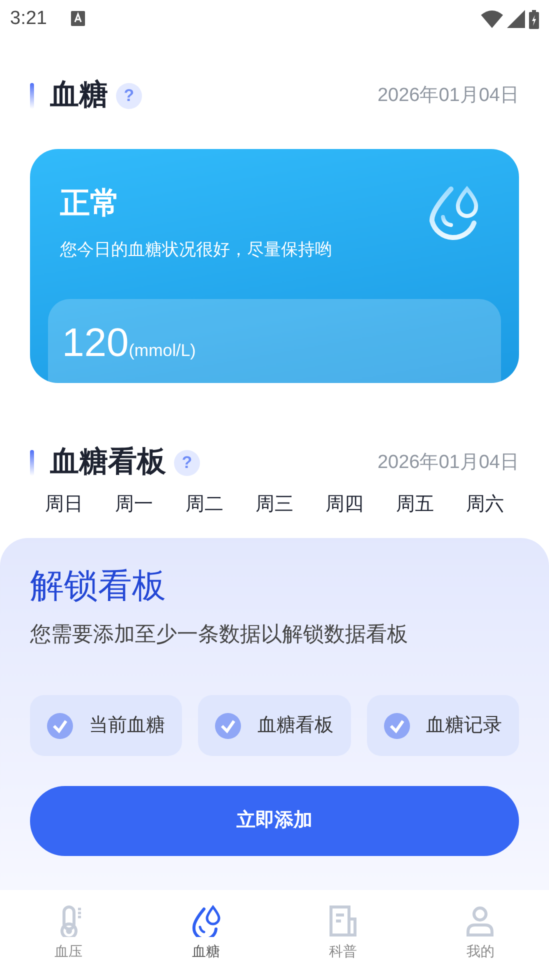  What do you see at coordinates (492, 19) in the screenshot?
I see `wifi-icon` at bounding box center [492, 19].